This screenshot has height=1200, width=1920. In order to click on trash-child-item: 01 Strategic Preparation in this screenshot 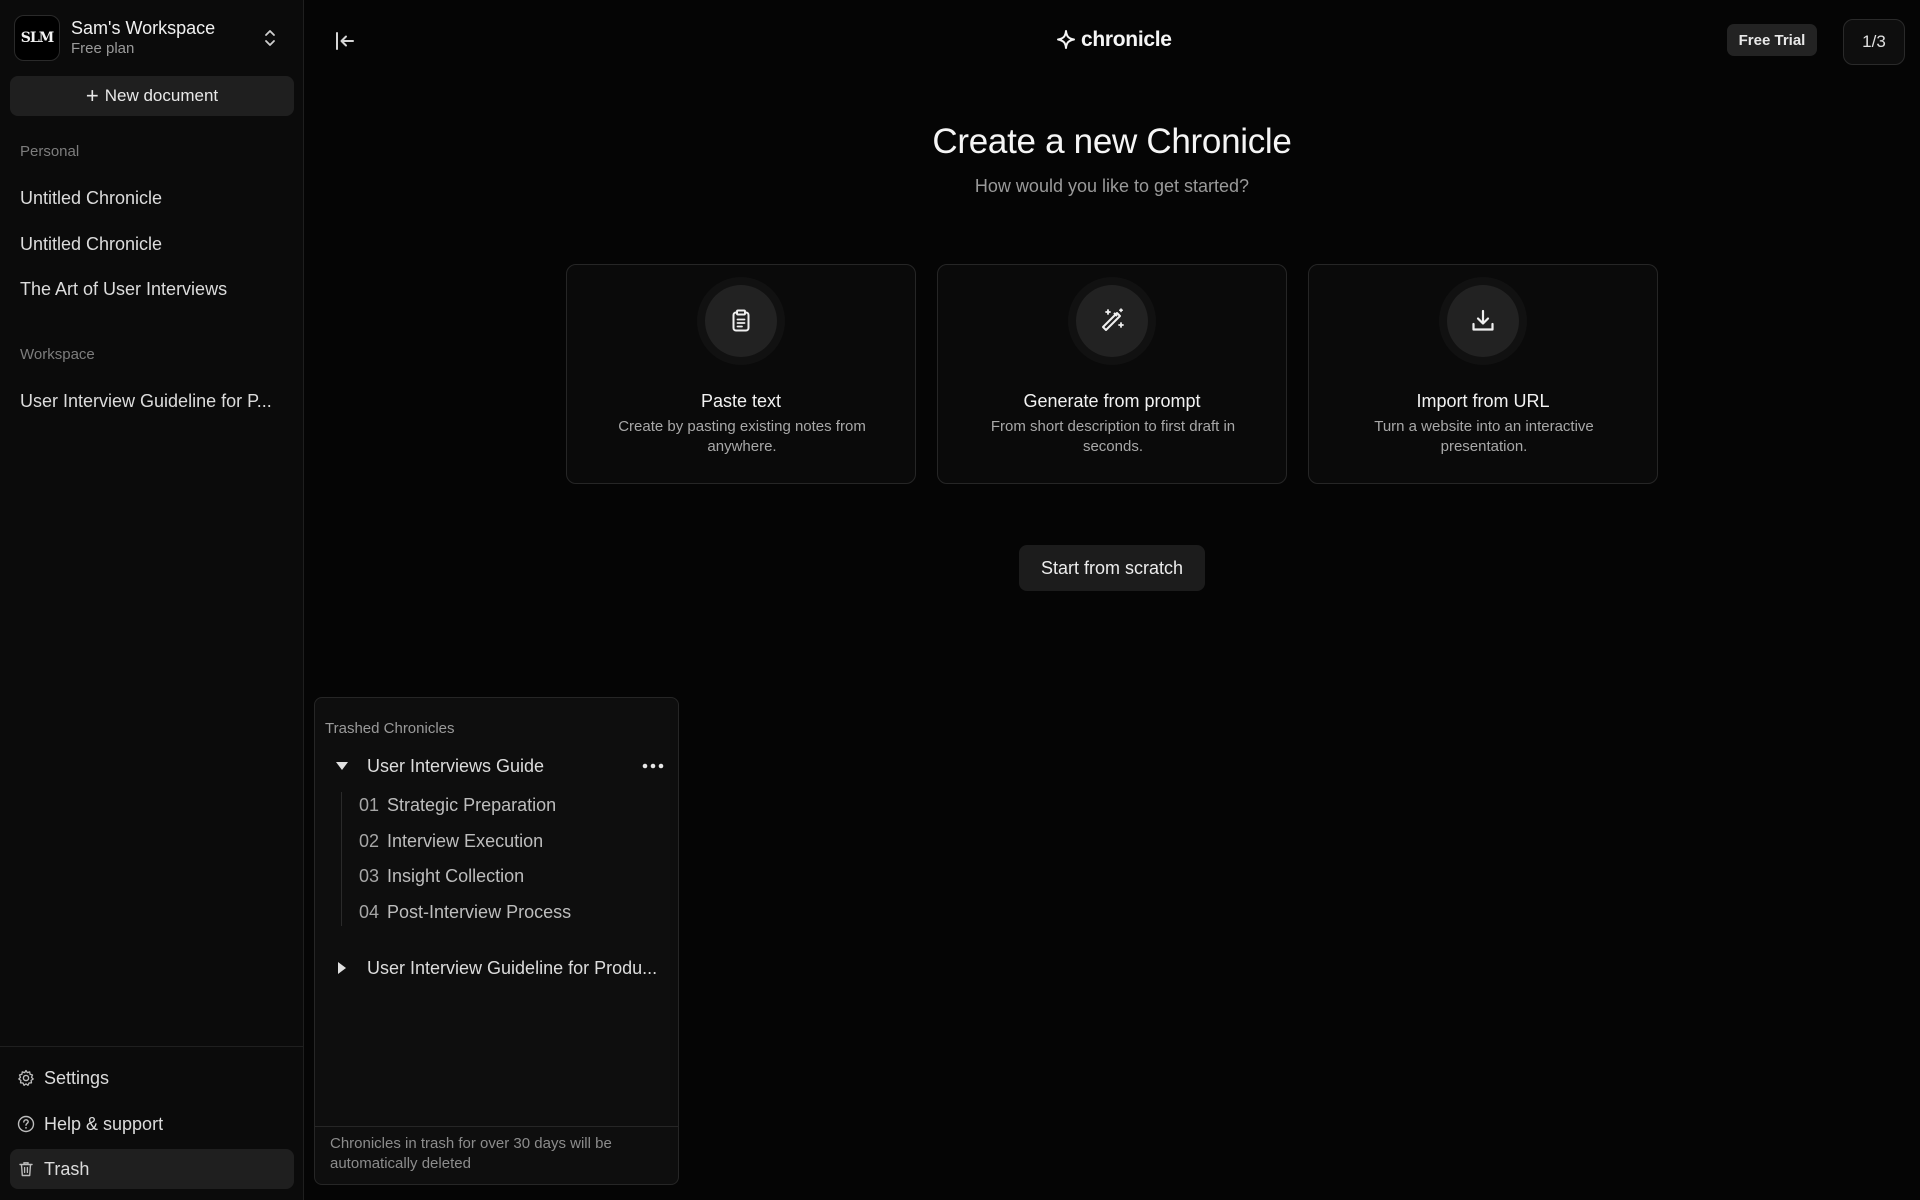, I will do `click(457, 805)`.